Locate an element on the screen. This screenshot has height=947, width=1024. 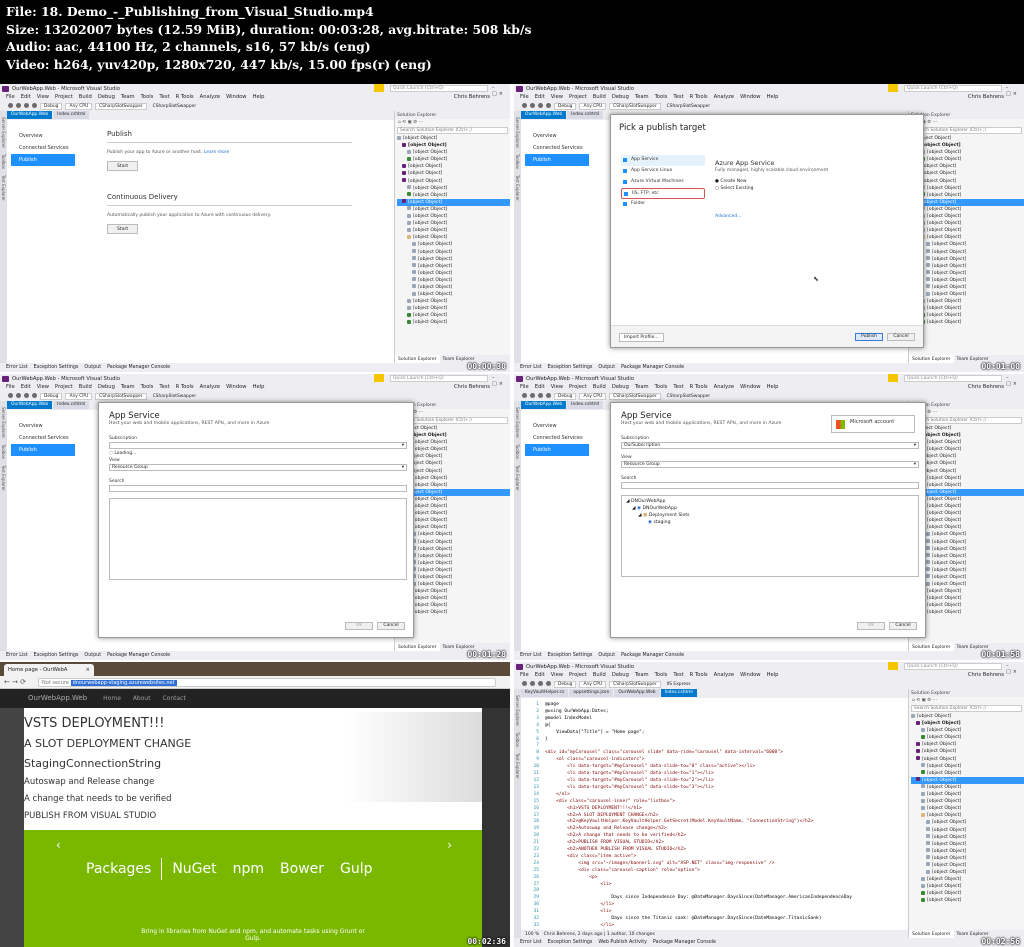
code-line: 27 <li> is located at coordinates (714, 885).